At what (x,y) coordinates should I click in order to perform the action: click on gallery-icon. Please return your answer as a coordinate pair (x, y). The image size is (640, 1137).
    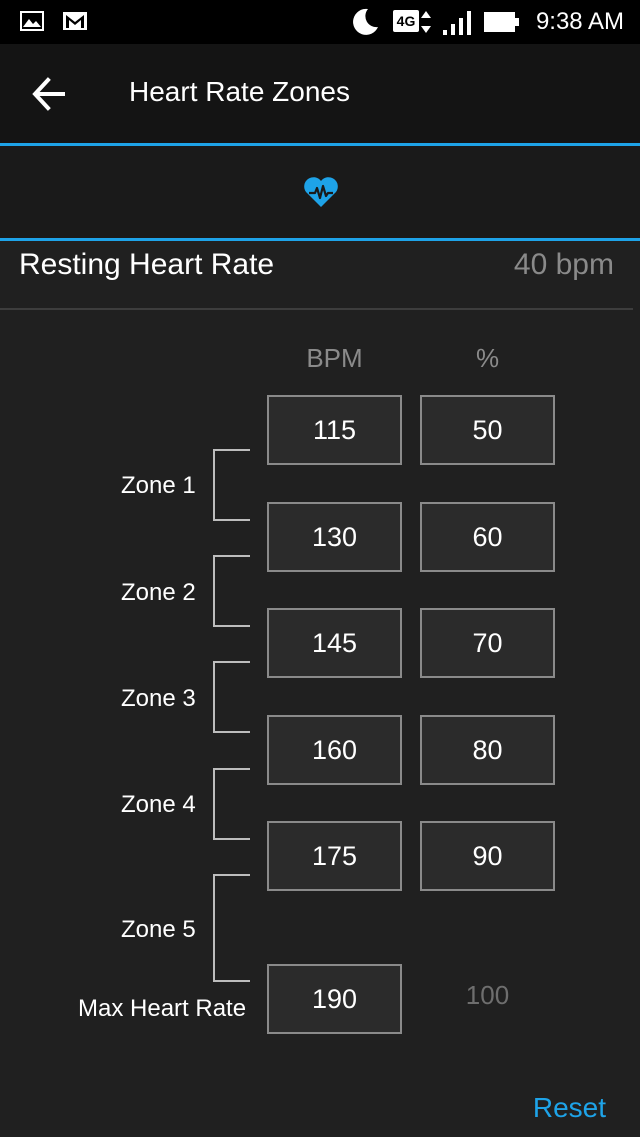
    Looking at the image, I should click on (32, 21).